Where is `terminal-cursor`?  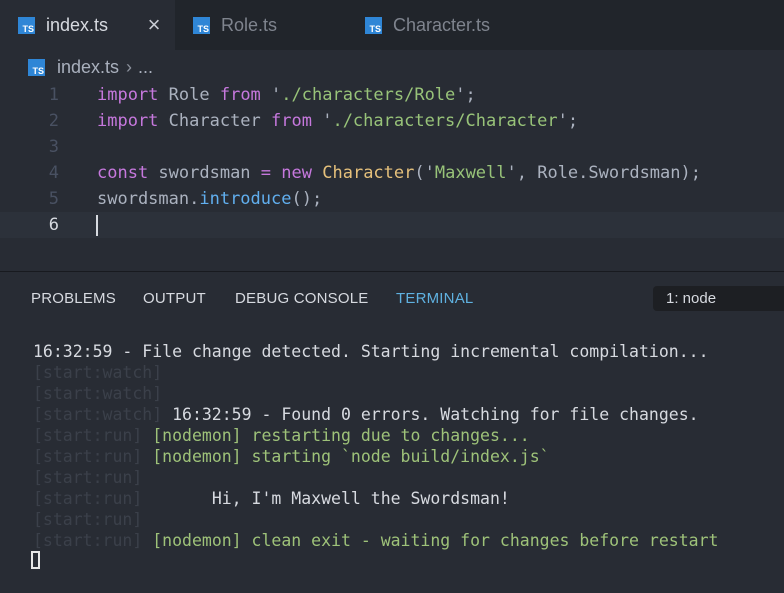 terminal-cursor is located at coordinates (35, 560).